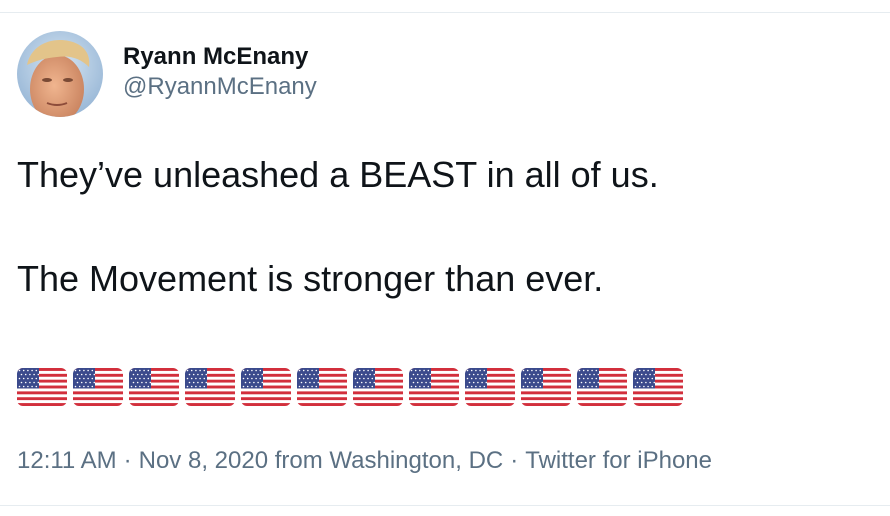 This screenshot has width=890, height=516. What do you see at coordinates (338, 174) in the screenshot?
I see `tweet-text-line-1: They’ve unleashed a BEAST in all of us.` at bounding box center [338, 174].